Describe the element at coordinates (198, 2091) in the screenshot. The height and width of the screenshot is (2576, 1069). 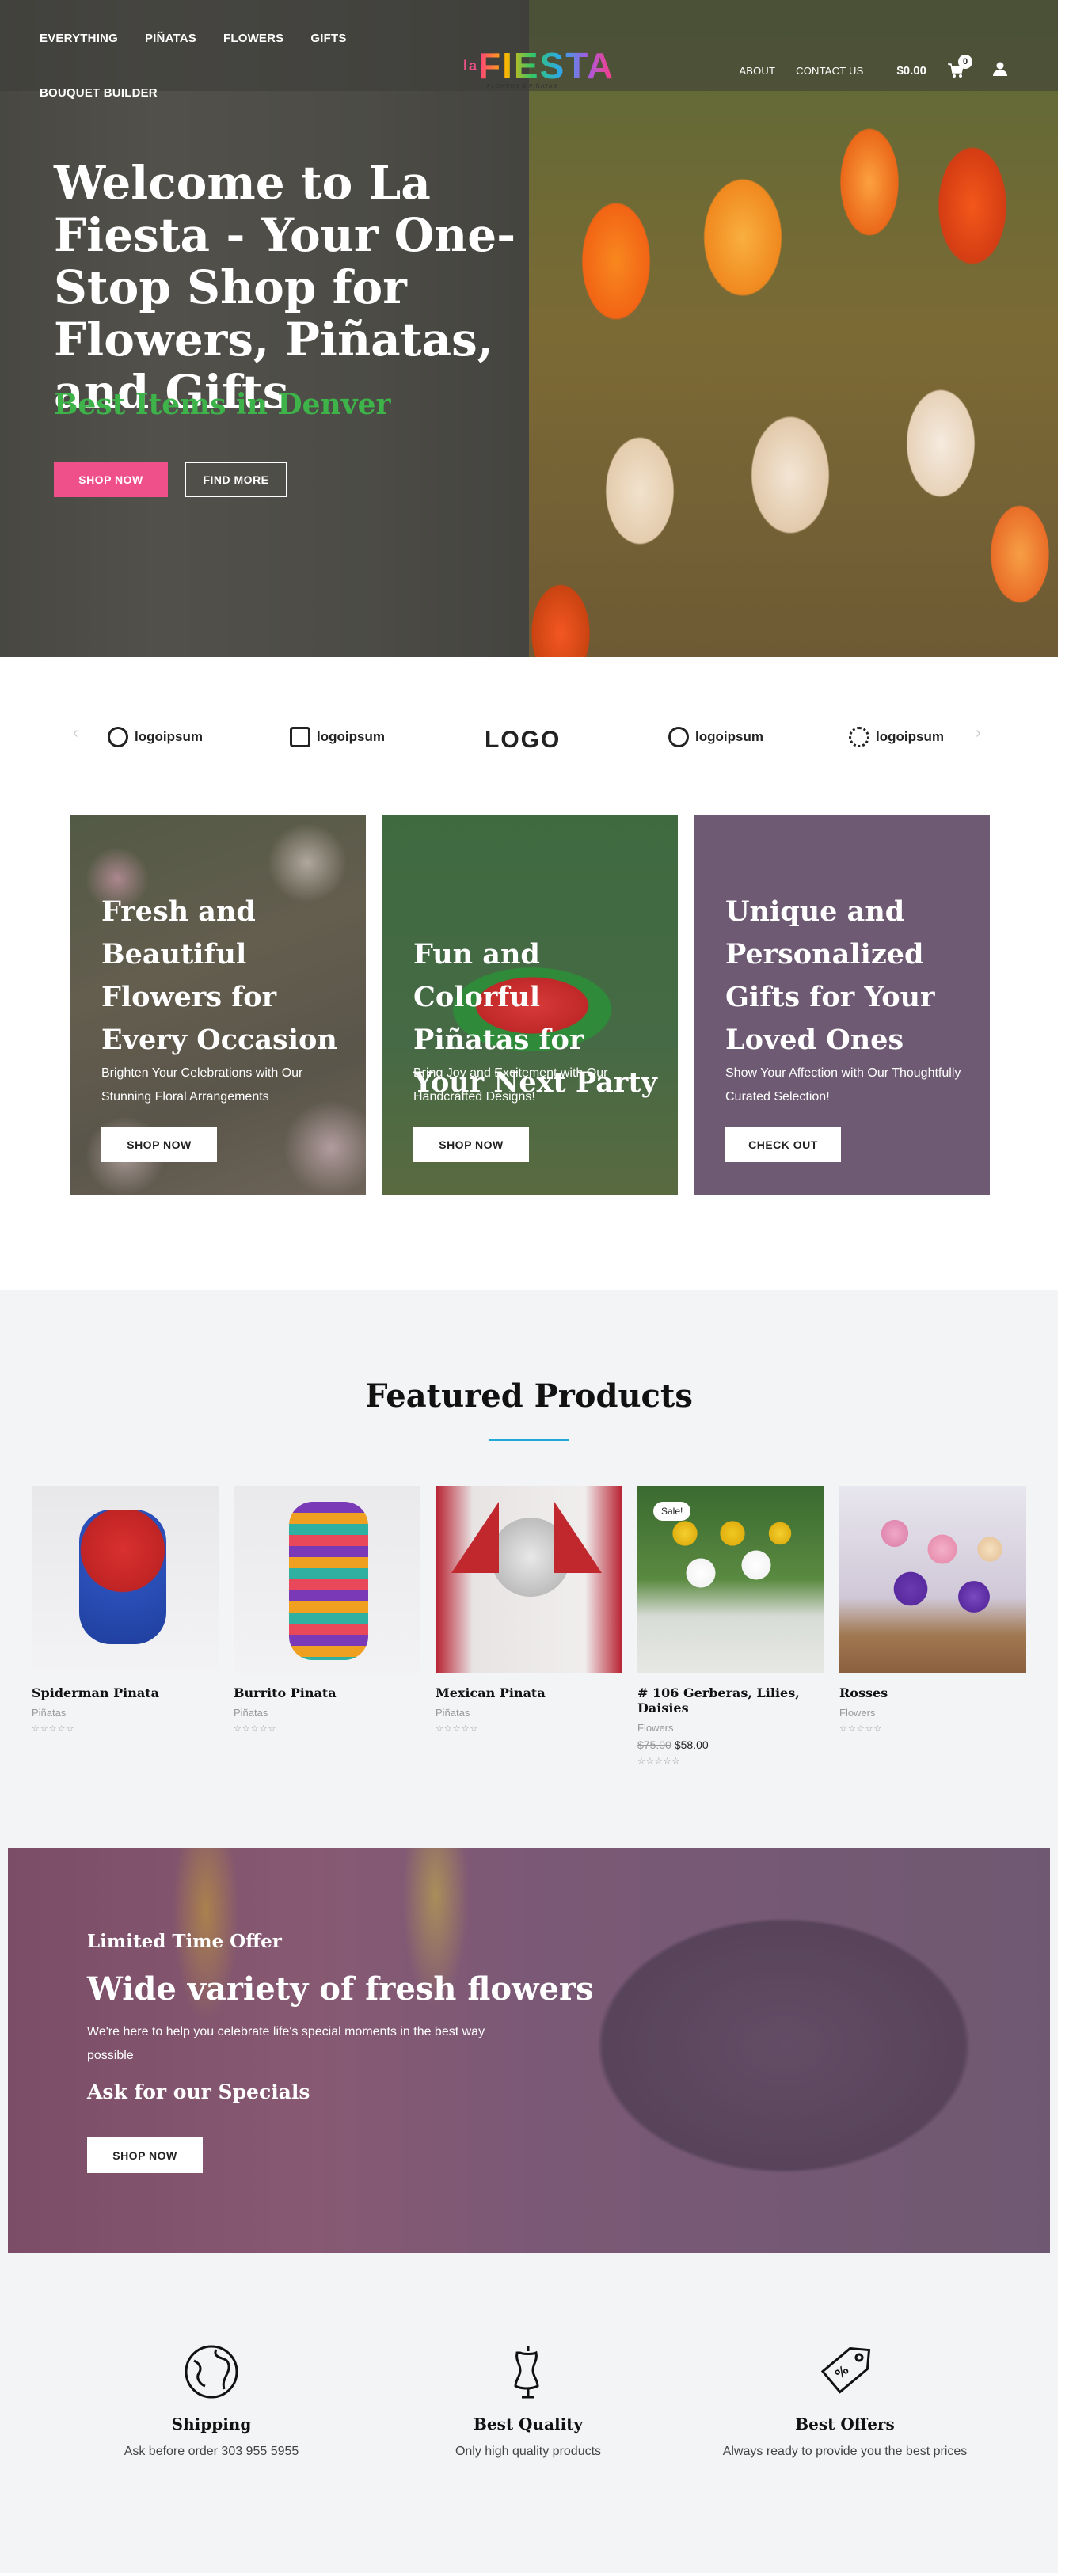
I see `promo-ask: Ask for our Specials` at that location.